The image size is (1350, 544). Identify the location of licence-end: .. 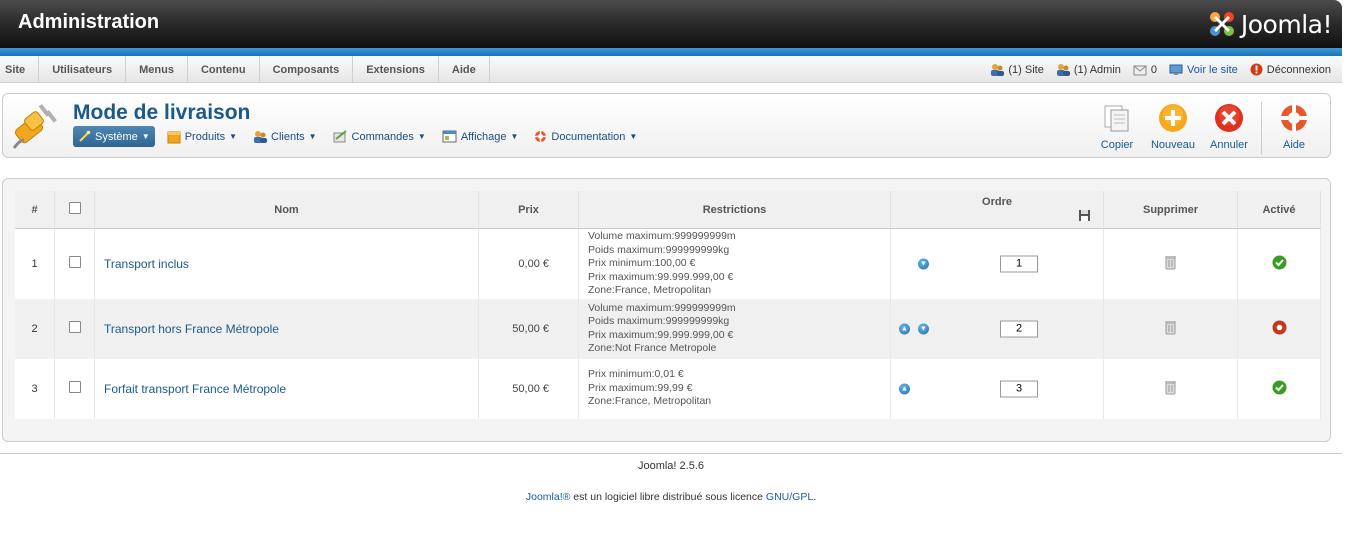
(815, 497).